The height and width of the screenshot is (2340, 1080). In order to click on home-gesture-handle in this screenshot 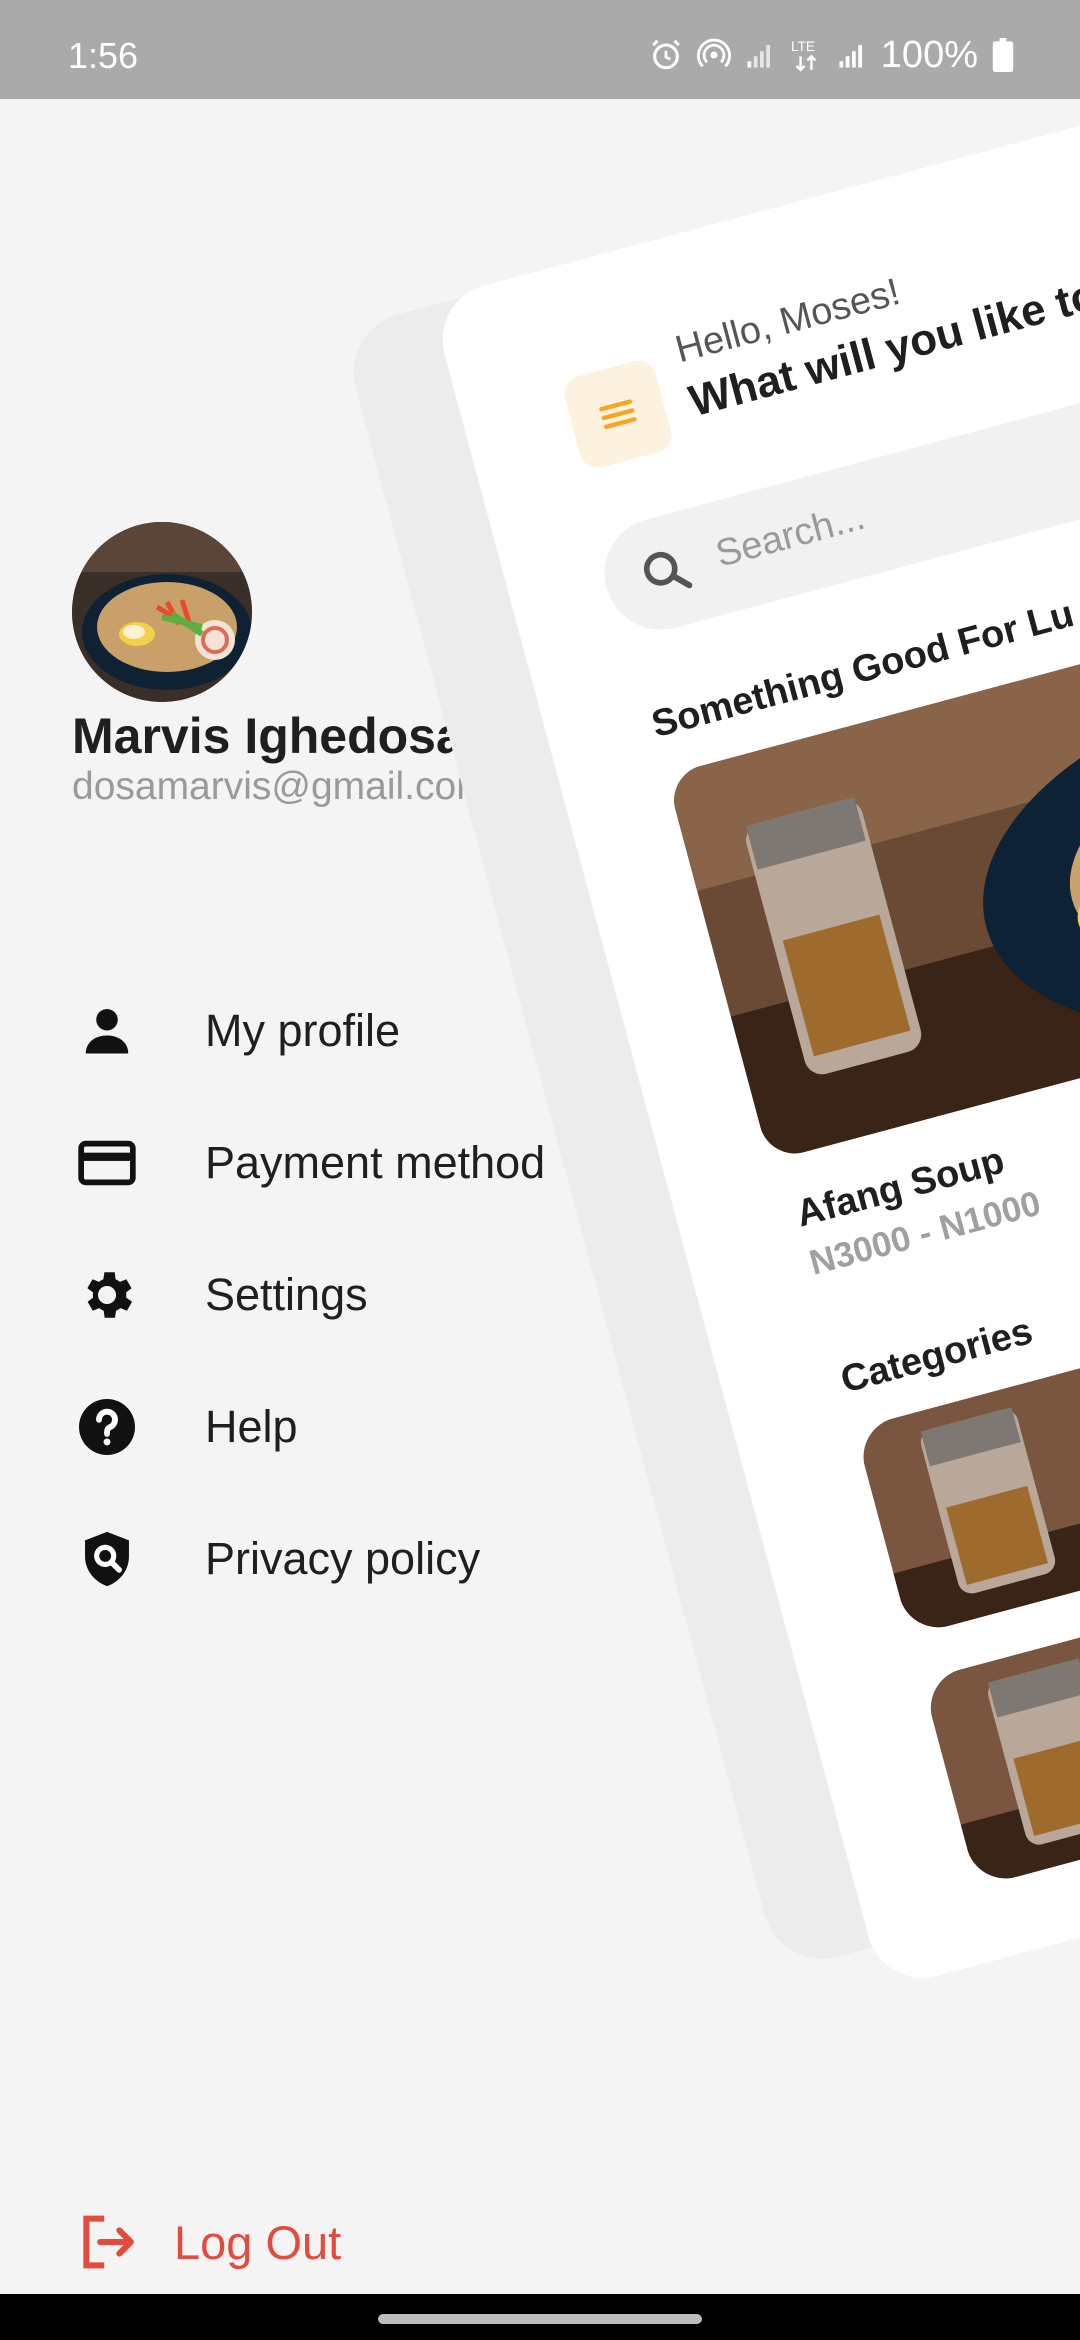, I will do `click(540, 2319)`.